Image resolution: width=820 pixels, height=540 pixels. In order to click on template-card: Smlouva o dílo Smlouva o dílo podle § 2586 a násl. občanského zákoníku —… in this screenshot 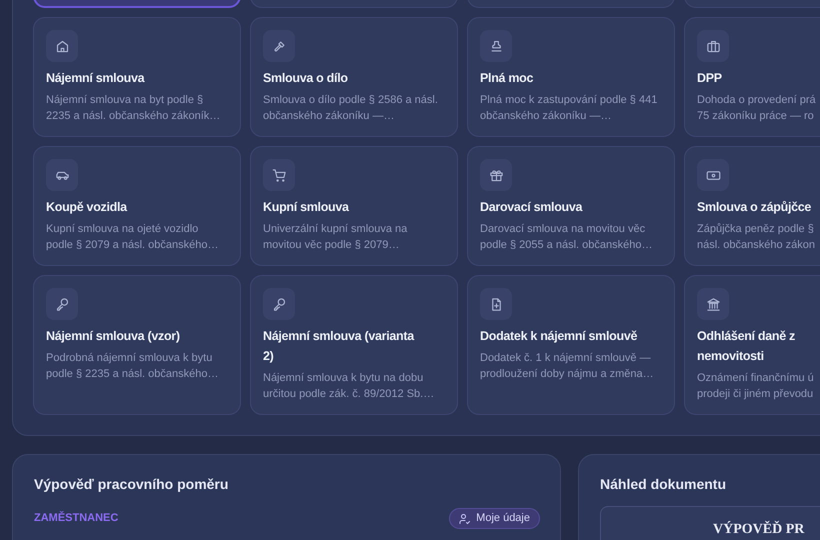, I will do `click(354, 77)`.